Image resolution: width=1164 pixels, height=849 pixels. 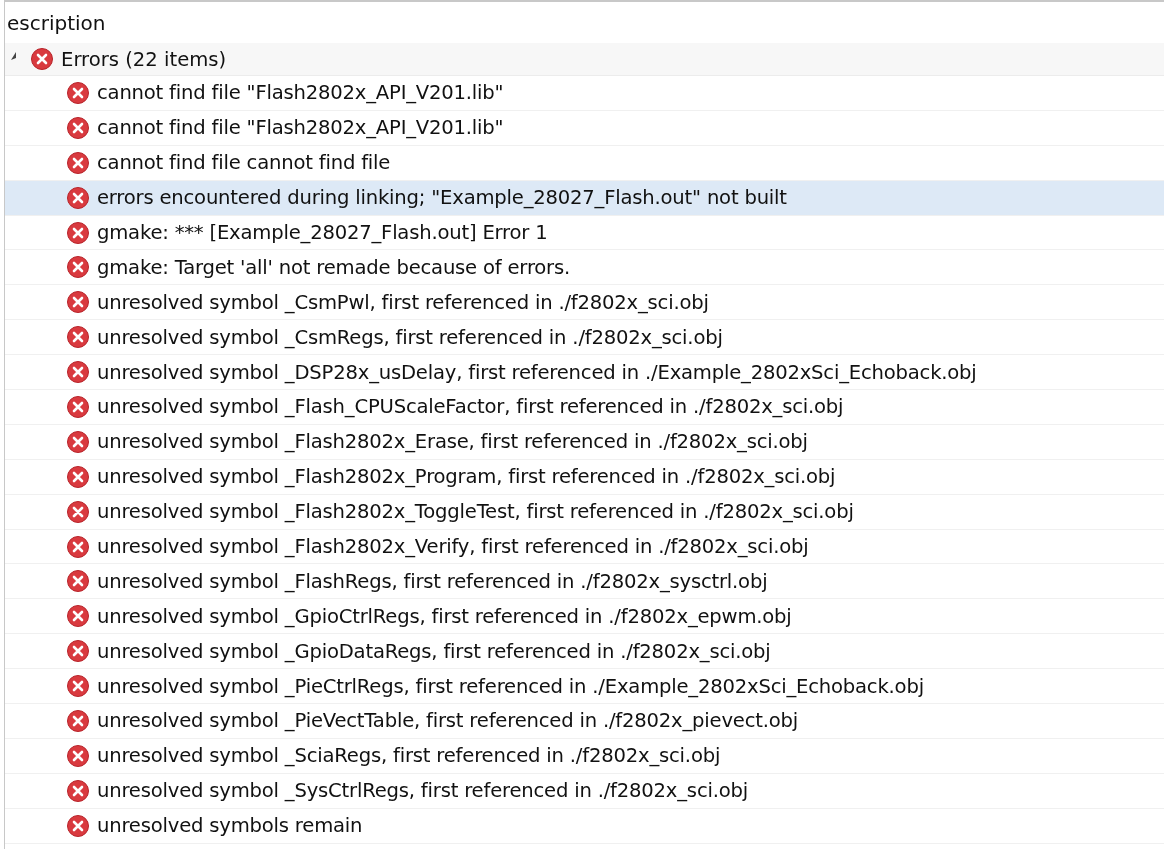 I want to click on error-message: unresolved symbols remain, so click(x=230, y=826).